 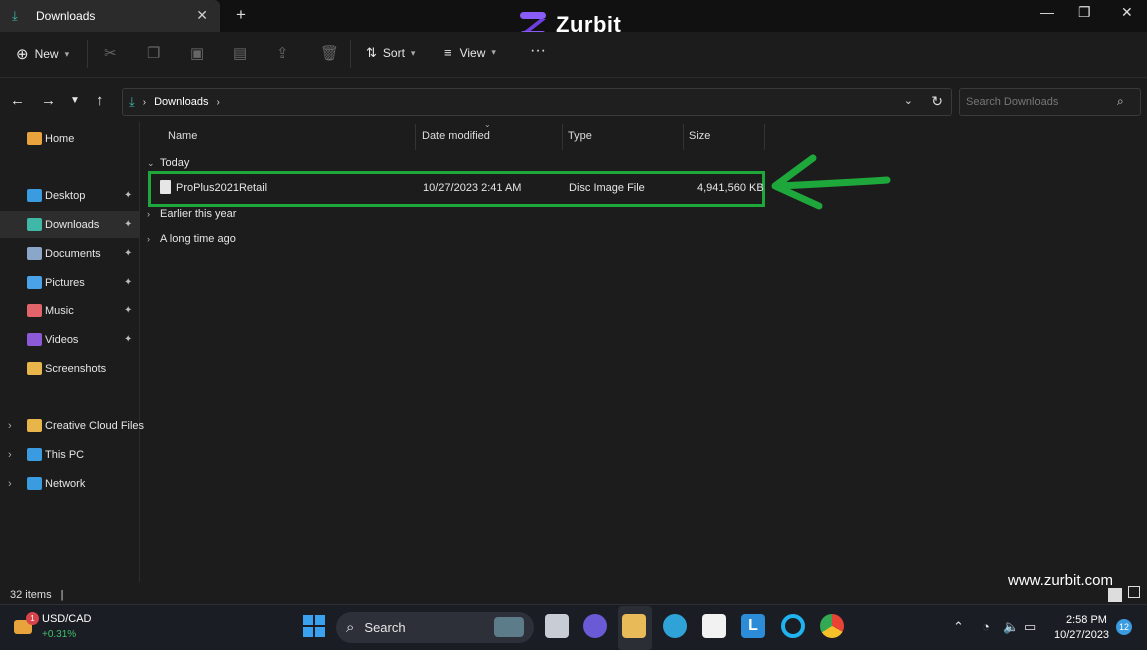 I want to click on clock-time: 2:58 PM, so click(x=1086, y=620).